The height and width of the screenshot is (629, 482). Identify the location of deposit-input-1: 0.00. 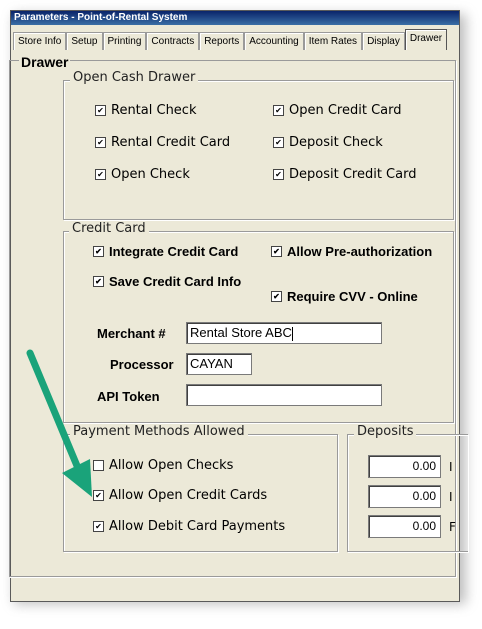
(404, 466).